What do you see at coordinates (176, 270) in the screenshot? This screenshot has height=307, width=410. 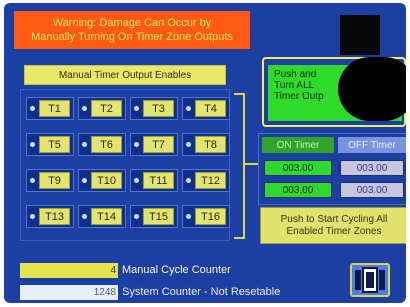 I see `manual-cycle-counter-label: Manual Cycle Counter` at bounding box center [176, 270].